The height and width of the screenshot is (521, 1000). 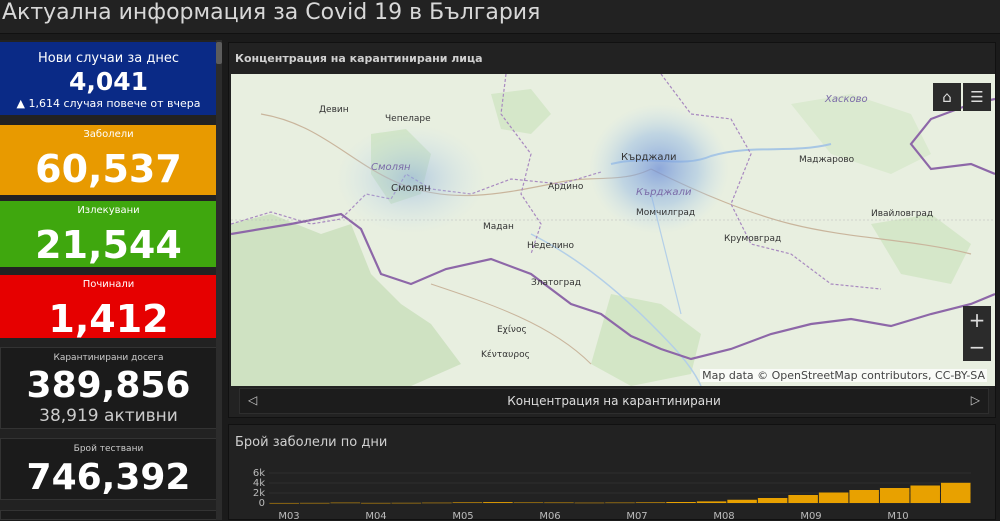 I want to click on quarantined-value: 389,856, so click(x=108, y=385).